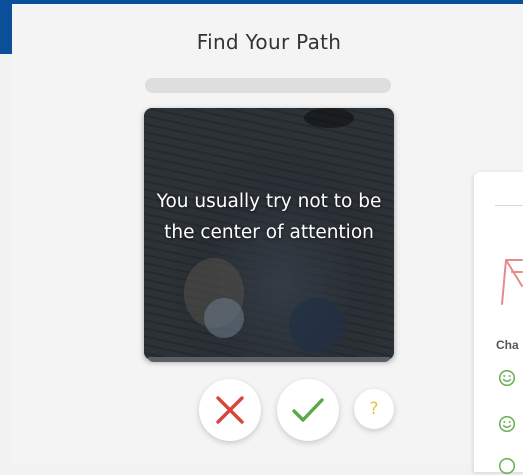 This screenshot has height=475, width=523. I want to click on close-icon, so click(230, 410).